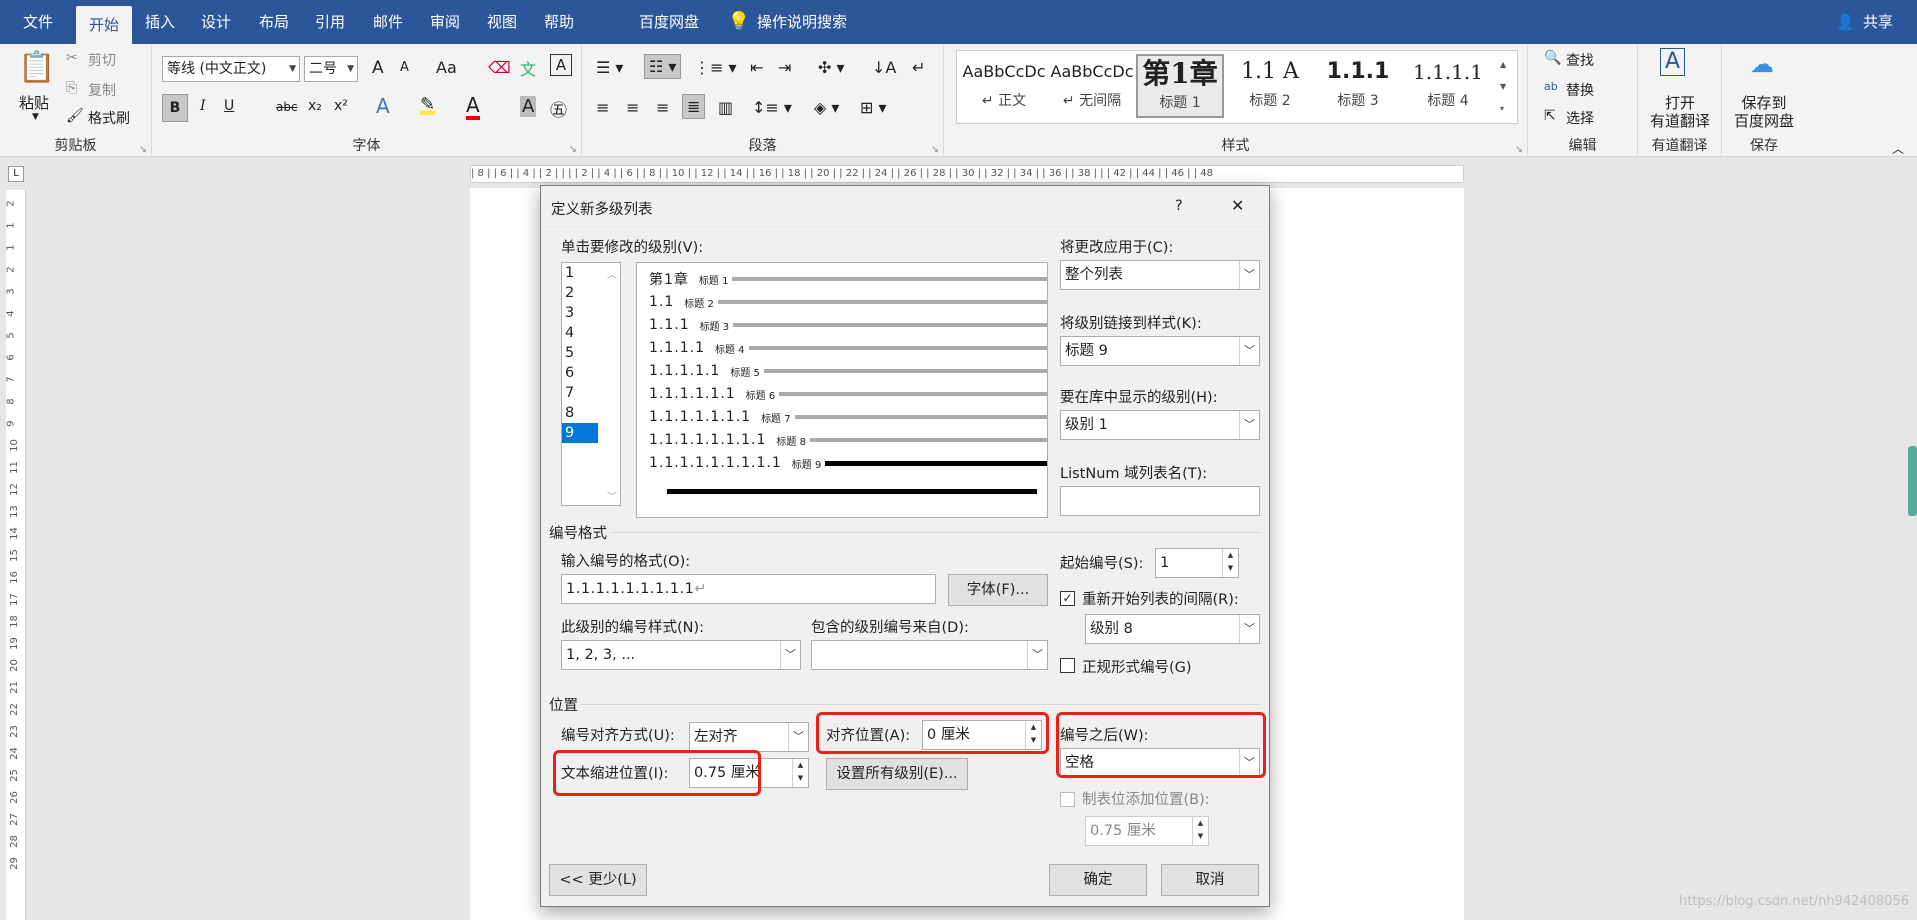  What do you see at coordinates (573, 149) in the screenshot?
I see `font-dialog-launcher-icon: ↘` at bounding box center [573, 149].